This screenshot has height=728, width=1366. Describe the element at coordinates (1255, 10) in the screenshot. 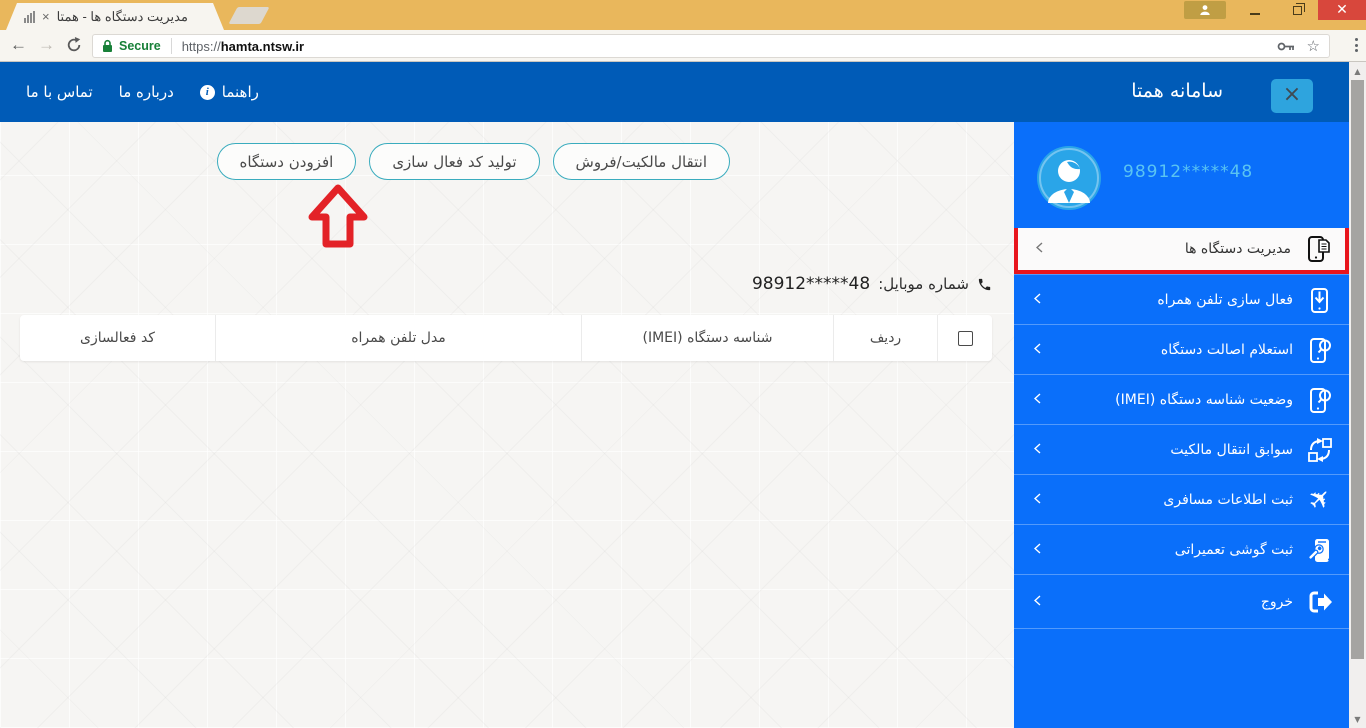

I see `minimize-button` at that location.